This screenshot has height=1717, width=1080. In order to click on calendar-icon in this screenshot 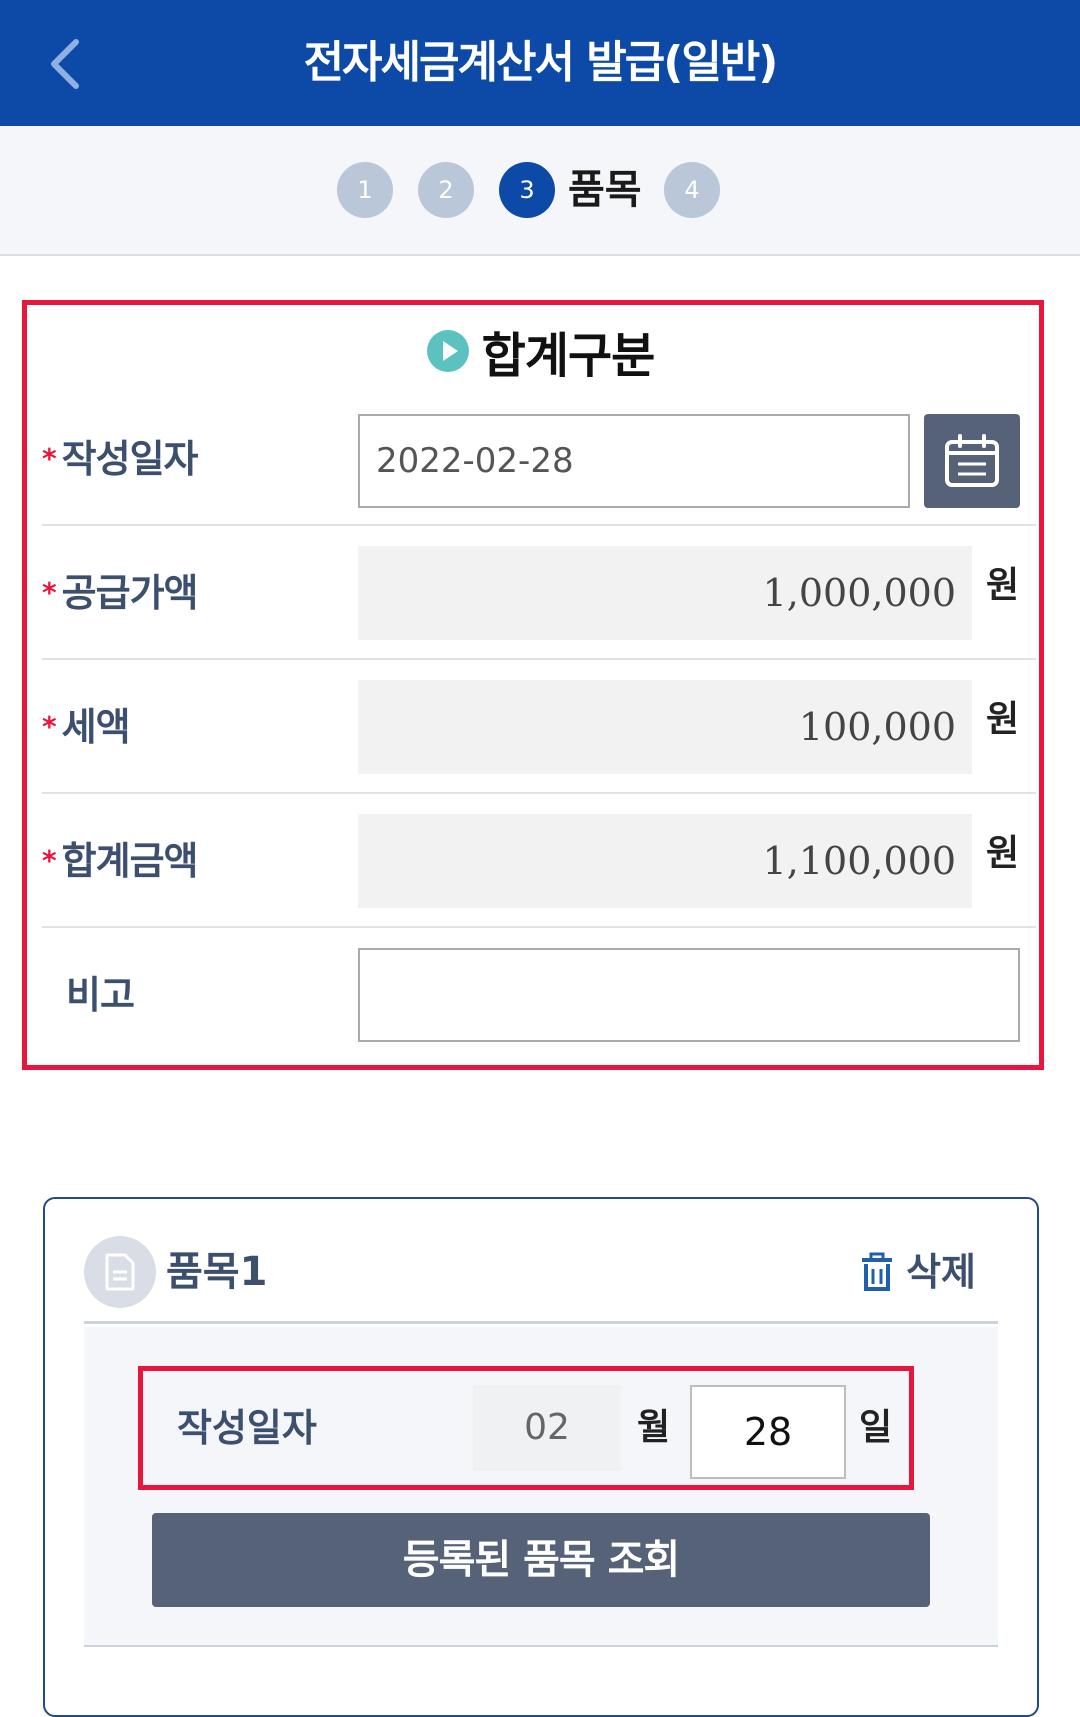, I will do `click(972, 460)`.